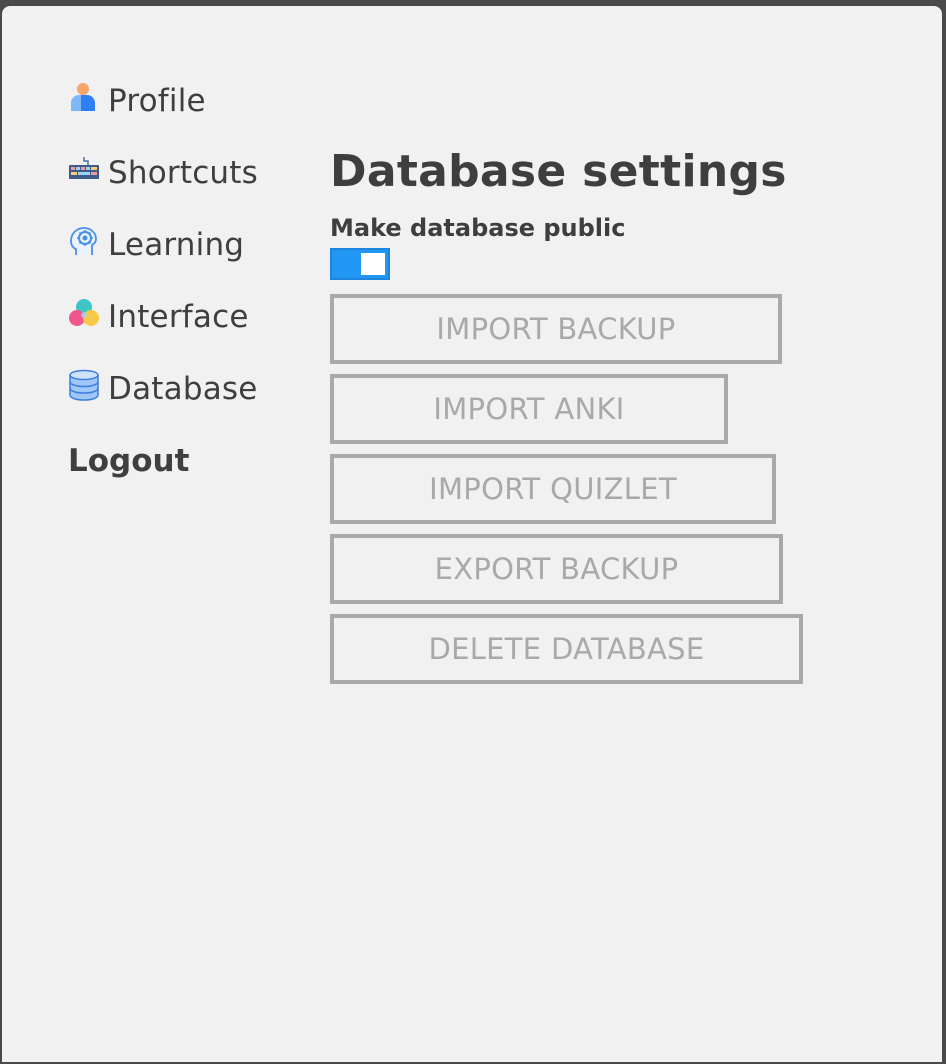  What do you see at coordinates (178, 317) in the screenshot?
I see `sidebar-item-label: Interface` at bounding box center [178, 317].